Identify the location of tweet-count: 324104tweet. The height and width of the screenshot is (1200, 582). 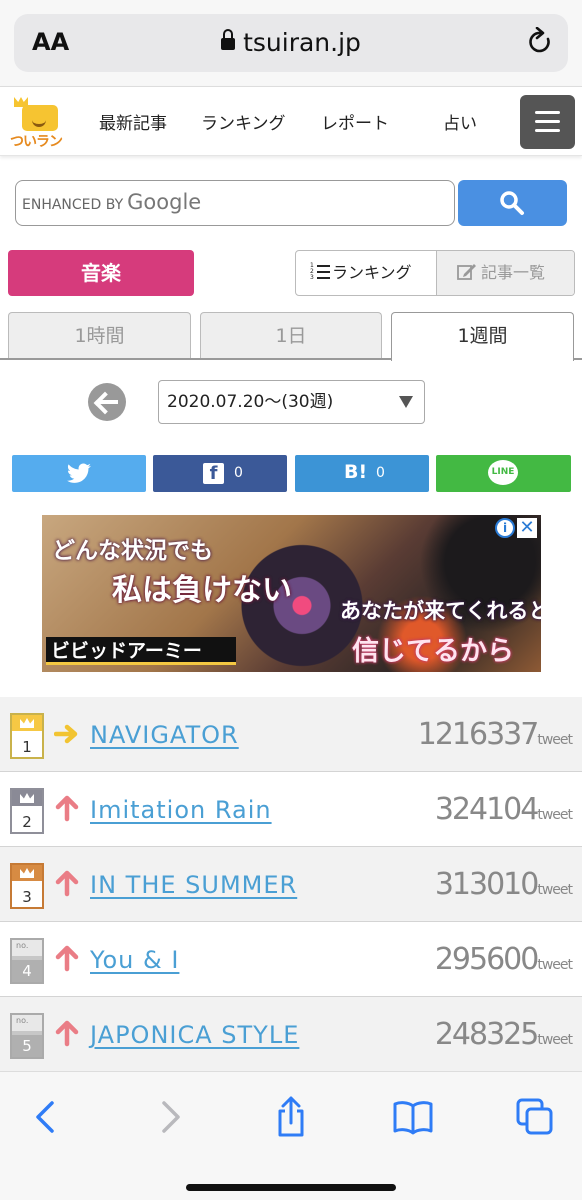
(503, 809).